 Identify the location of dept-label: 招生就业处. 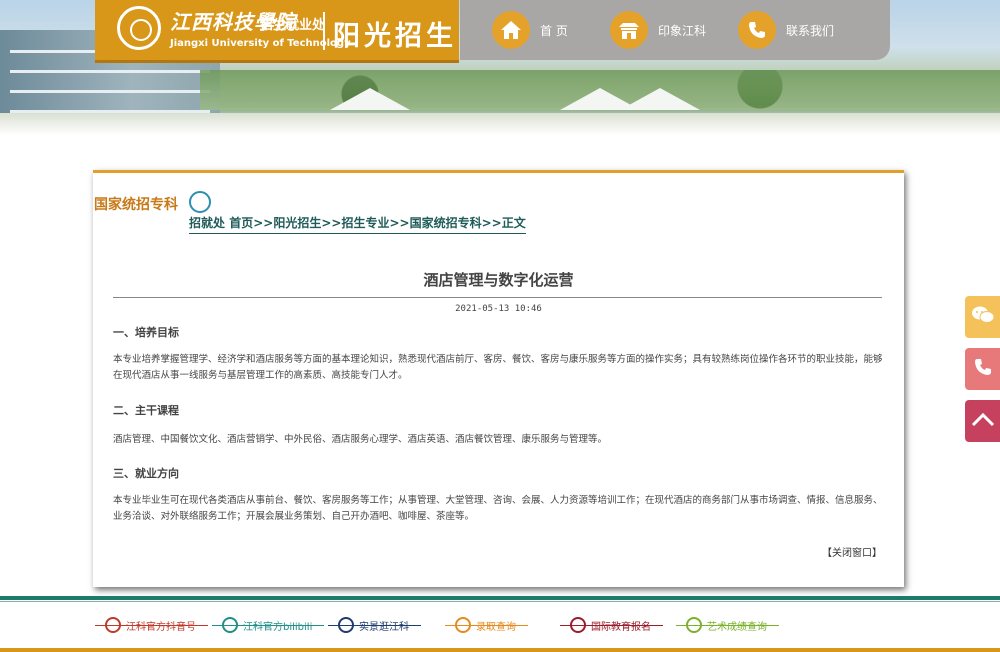
(293, 25).